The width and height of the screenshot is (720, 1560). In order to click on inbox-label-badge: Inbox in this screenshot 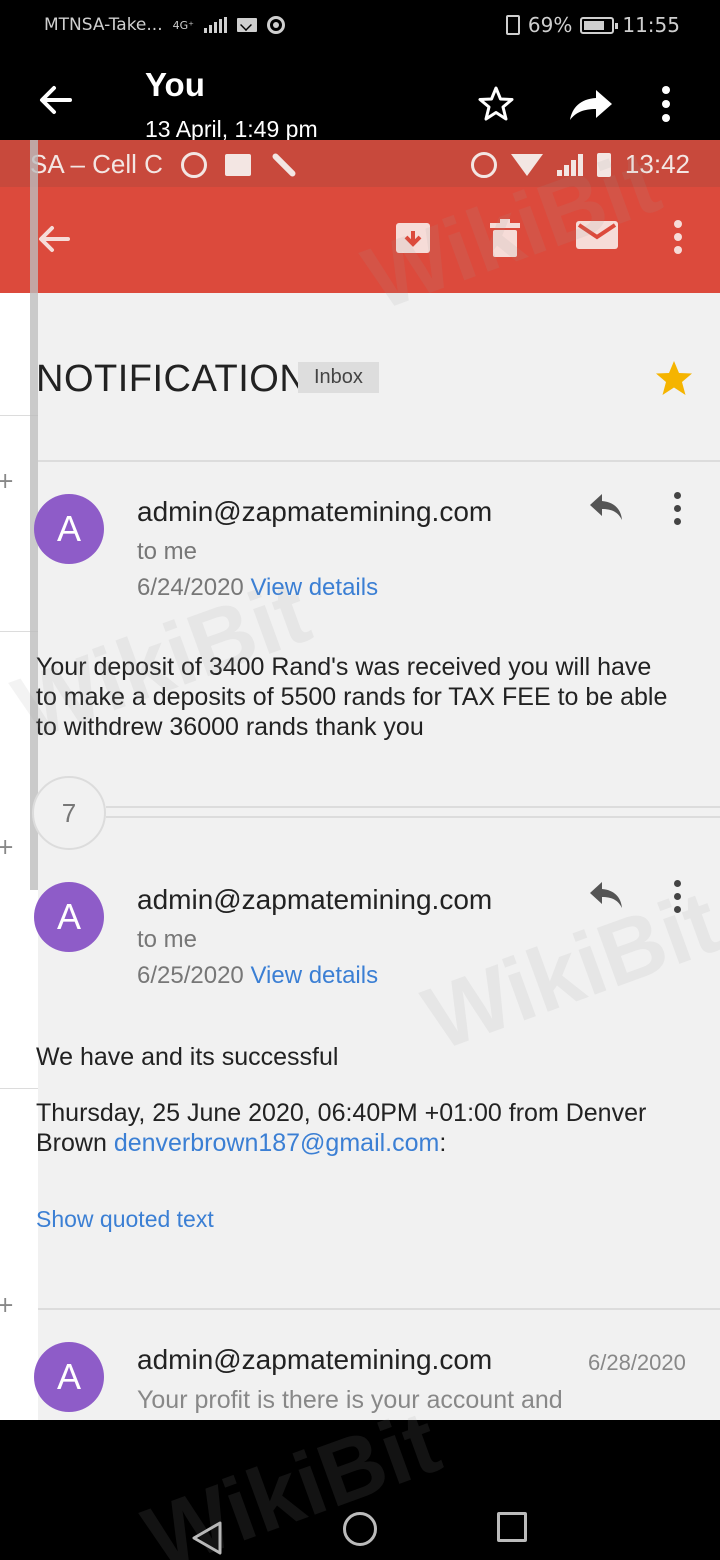, I will do `click(338, 377)`.